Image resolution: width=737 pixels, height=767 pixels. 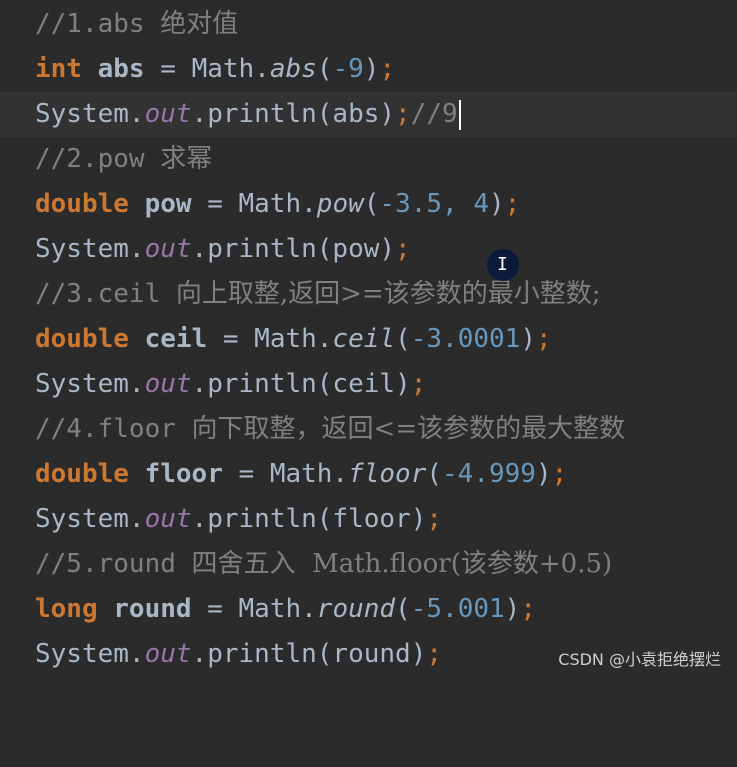 What do you see at coordinates (434, 204) in the screenshot?
I see `argument: -3.5, 4` at bounding box center [434, 204].